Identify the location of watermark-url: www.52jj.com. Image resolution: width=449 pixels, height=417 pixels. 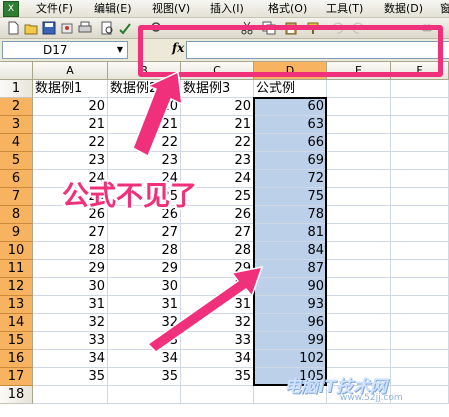
(371, 398).